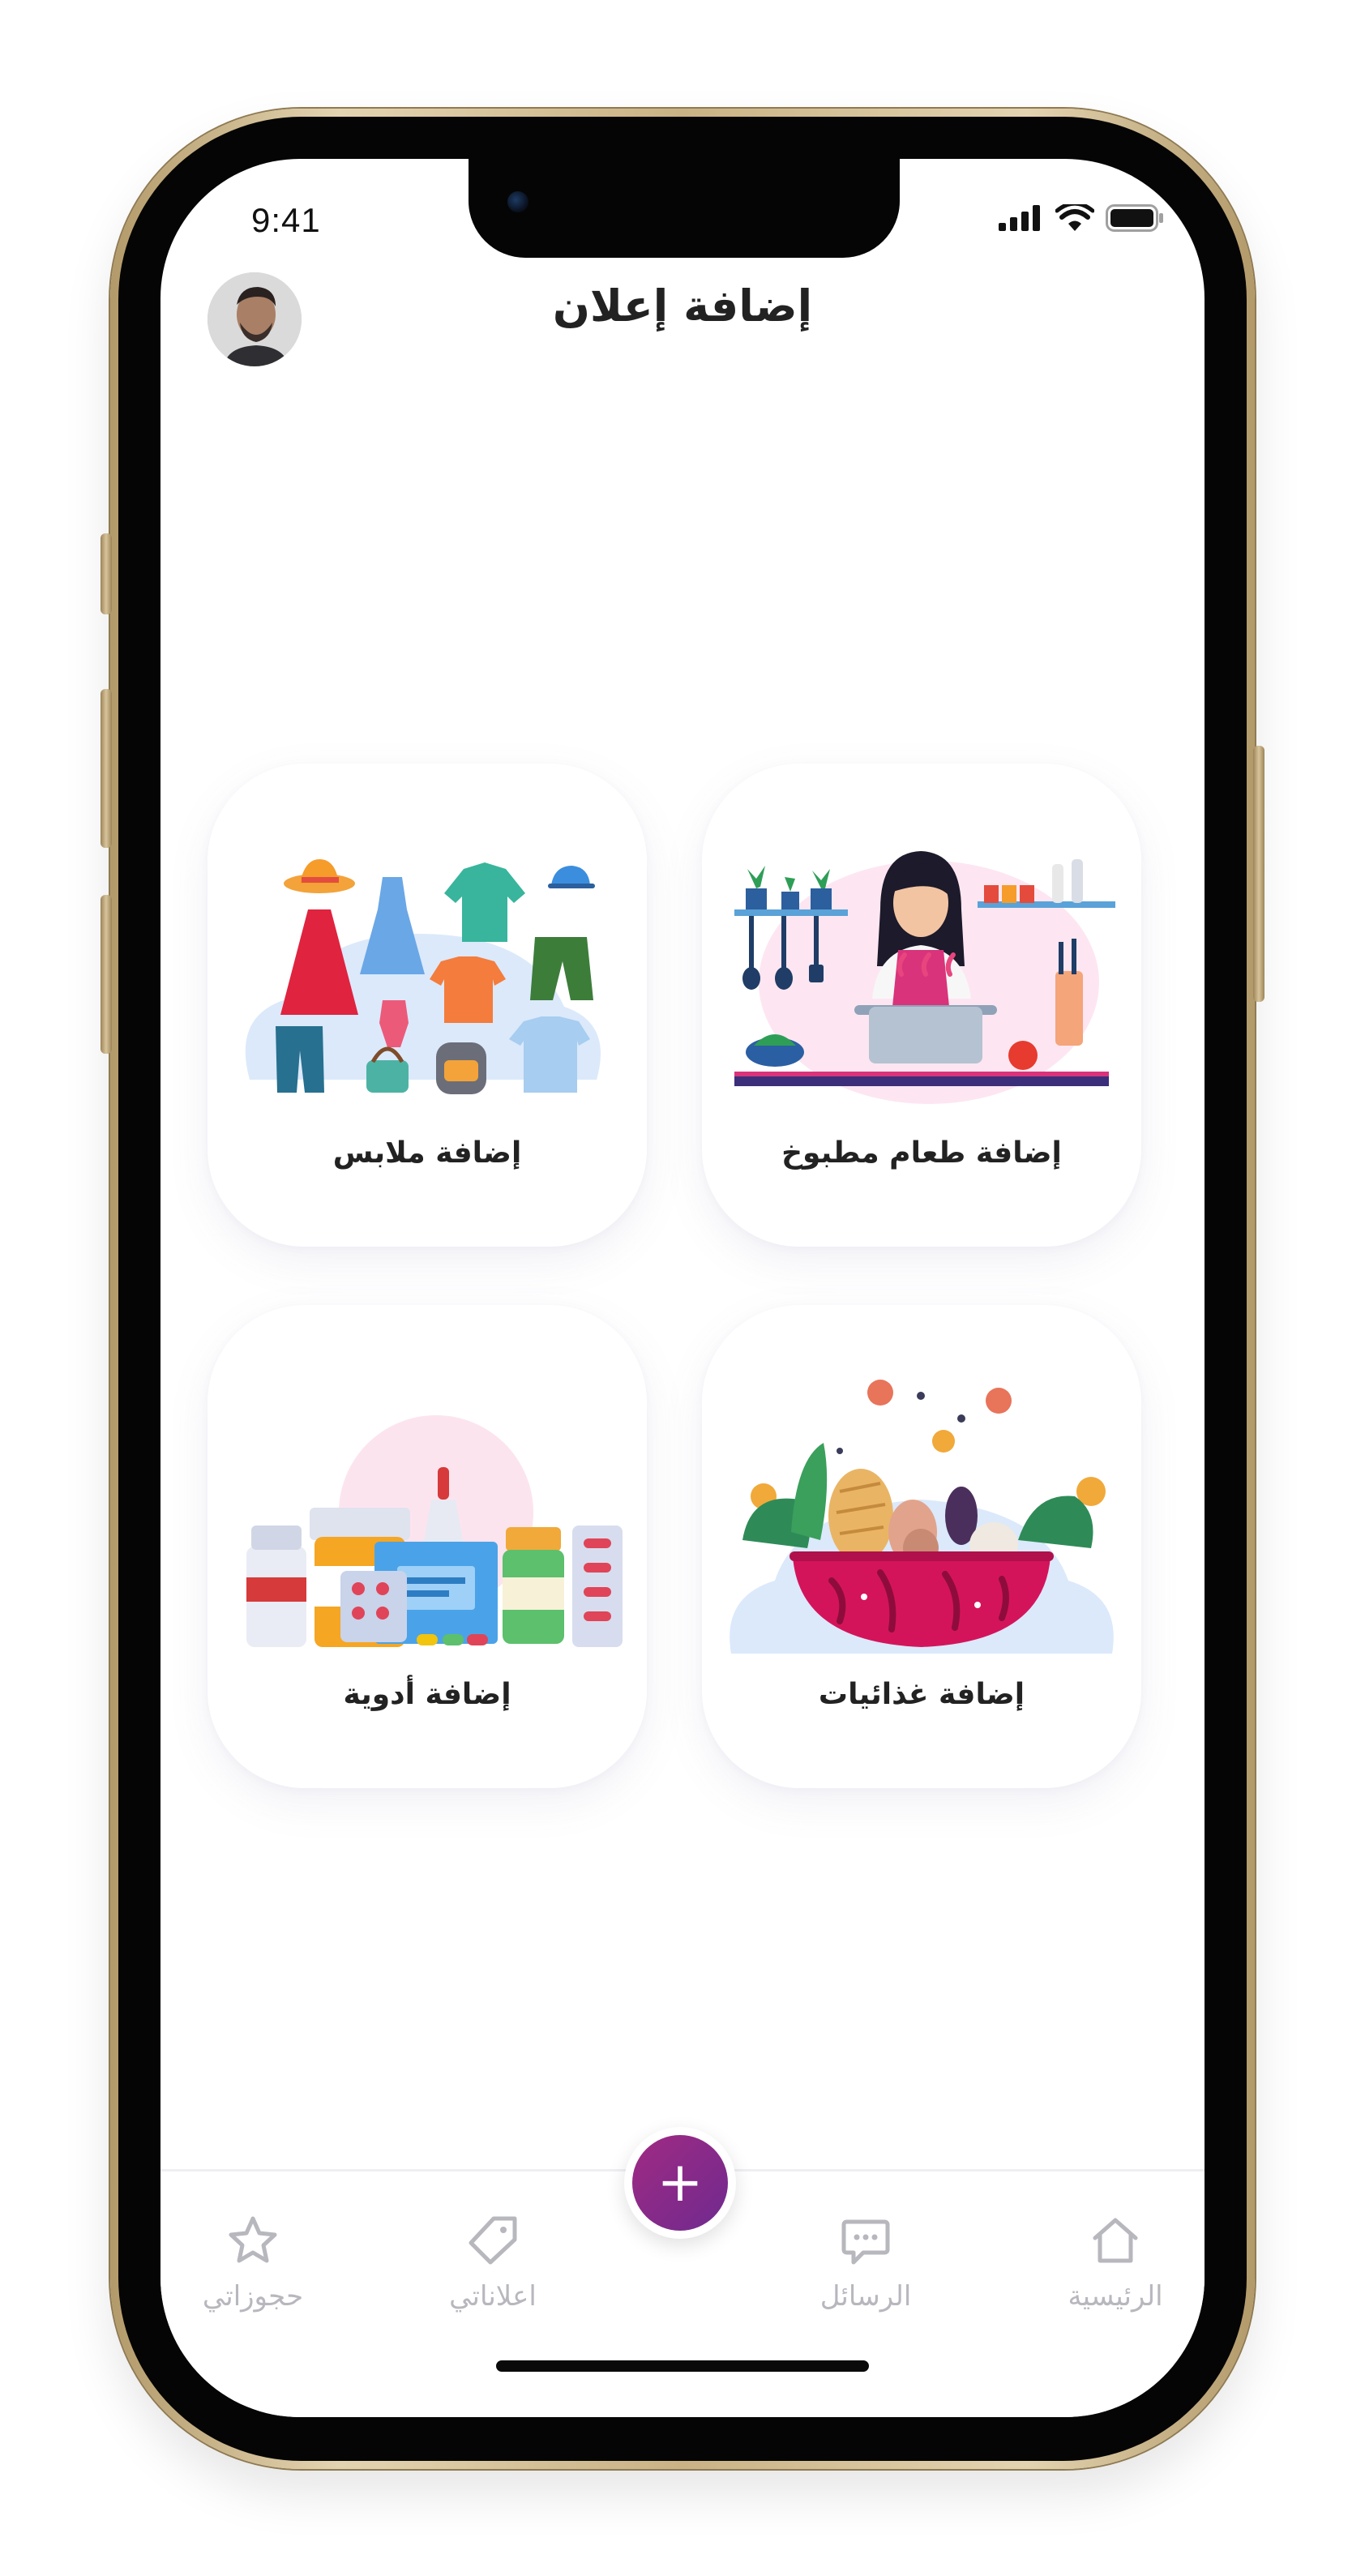 This screenshot has height=2576, width=1365. Describe the element at coordinates (1115, 2240) in the screenshot. I see `home-icon` at that location.